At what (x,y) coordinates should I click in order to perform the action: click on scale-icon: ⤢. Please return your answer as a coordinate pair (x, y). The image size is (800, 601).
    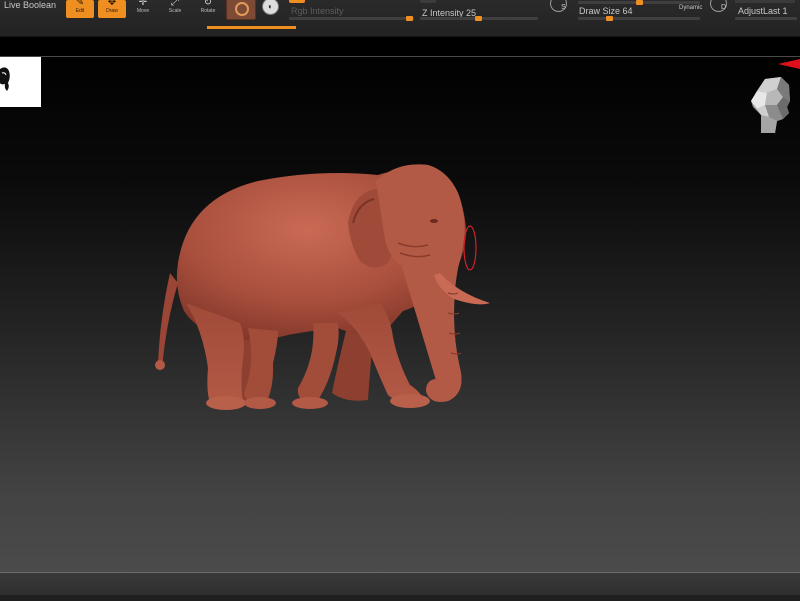
    Looking at the image, I should click on (175, 4).